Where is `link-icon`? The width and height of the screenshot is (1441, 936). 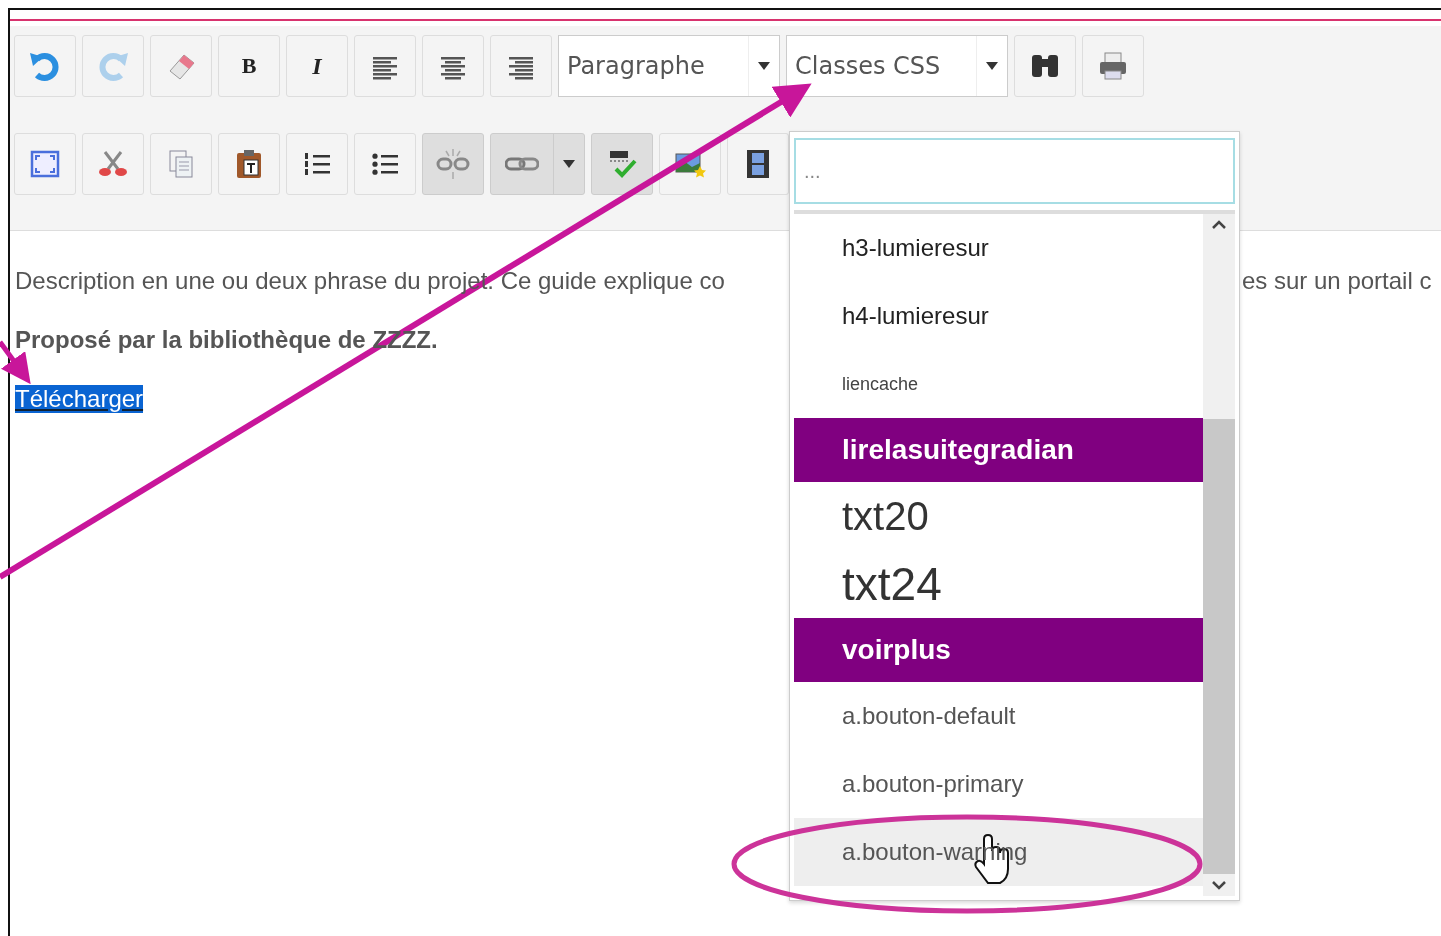
link-icon is located at coordinates (522, 164).